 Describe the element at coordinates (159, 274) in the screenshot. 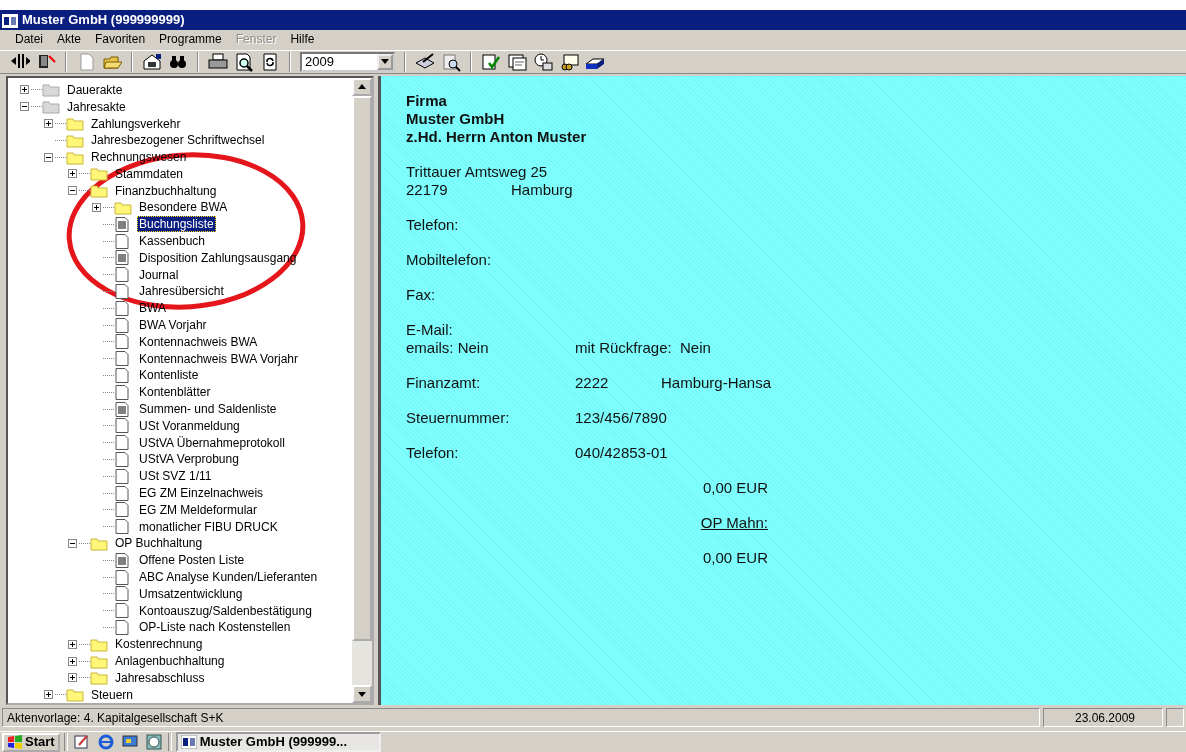

I see `tree-item: Journal` at that location.